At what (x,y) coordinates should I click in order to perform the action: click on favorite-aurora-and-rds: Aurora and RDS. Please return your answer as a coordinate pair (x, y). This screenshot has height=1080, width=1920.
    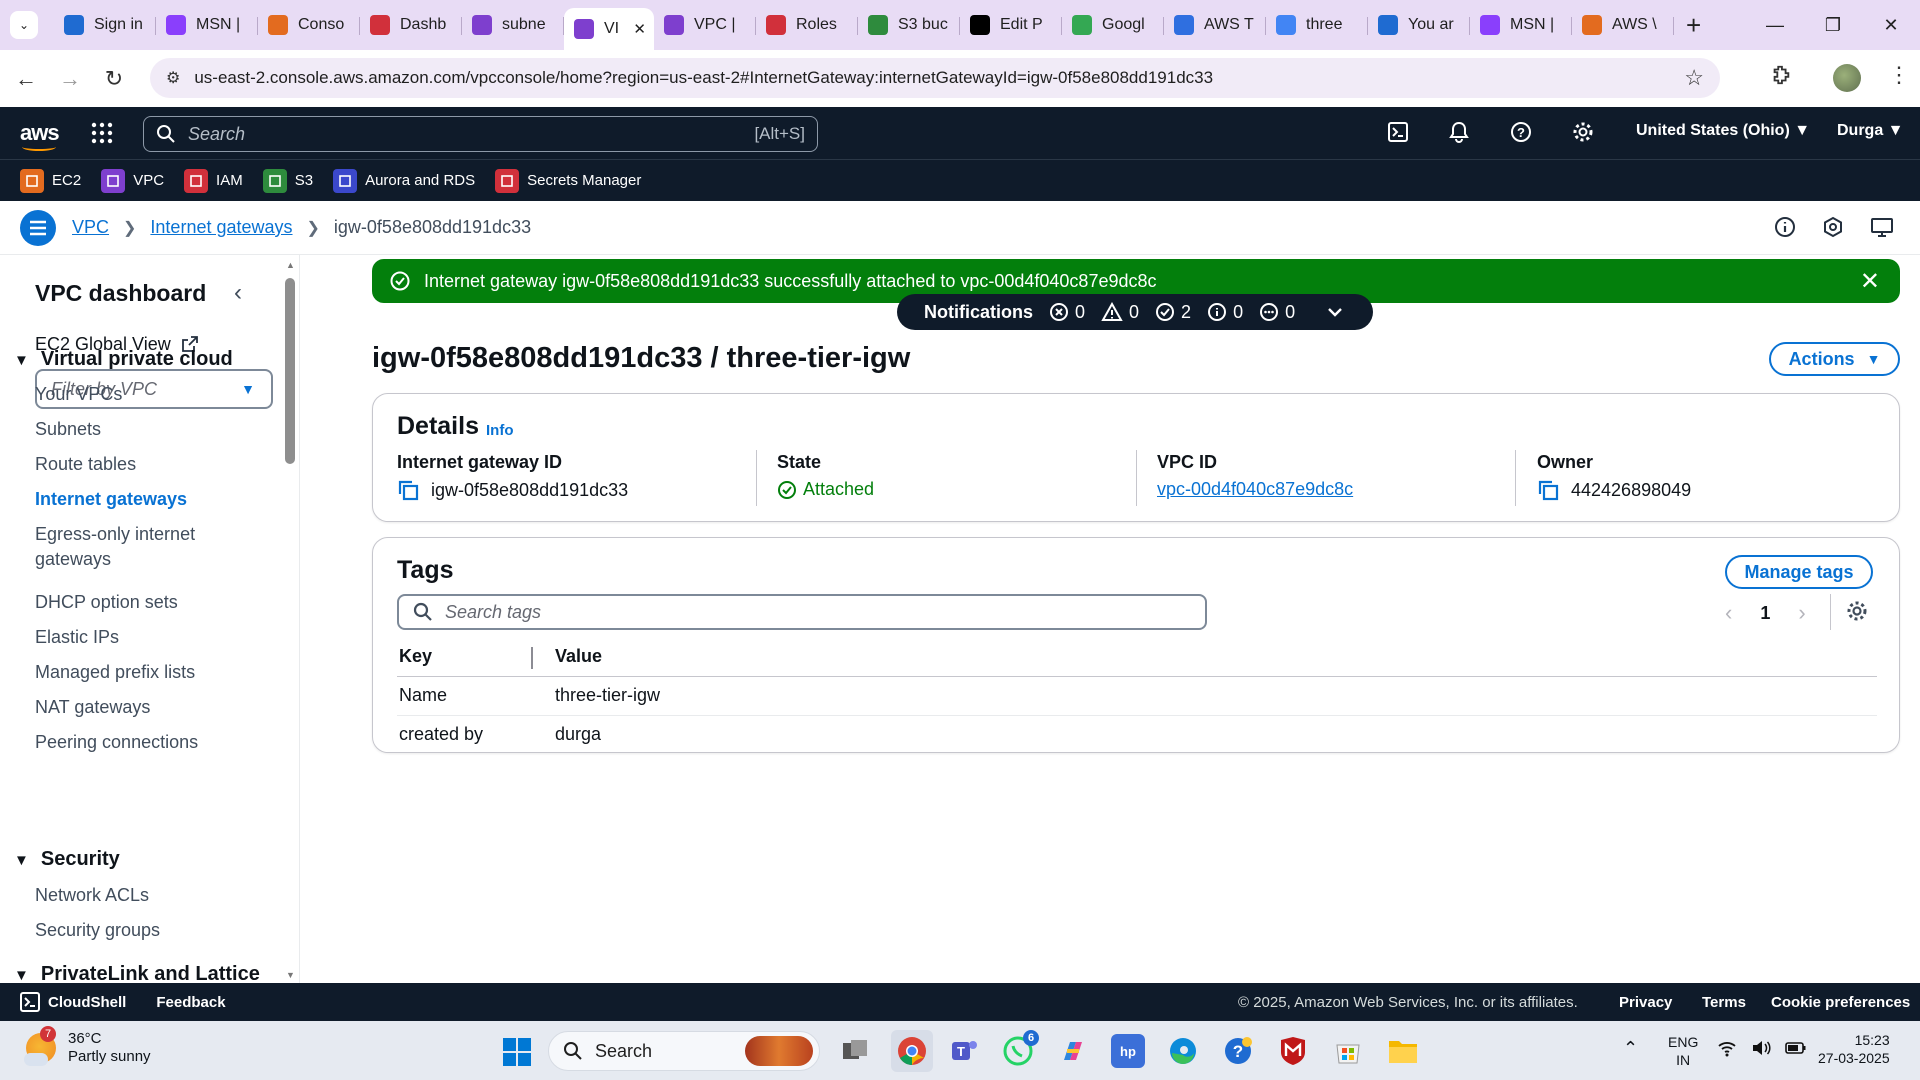
    Looking at the image, I should click on (404, 180).